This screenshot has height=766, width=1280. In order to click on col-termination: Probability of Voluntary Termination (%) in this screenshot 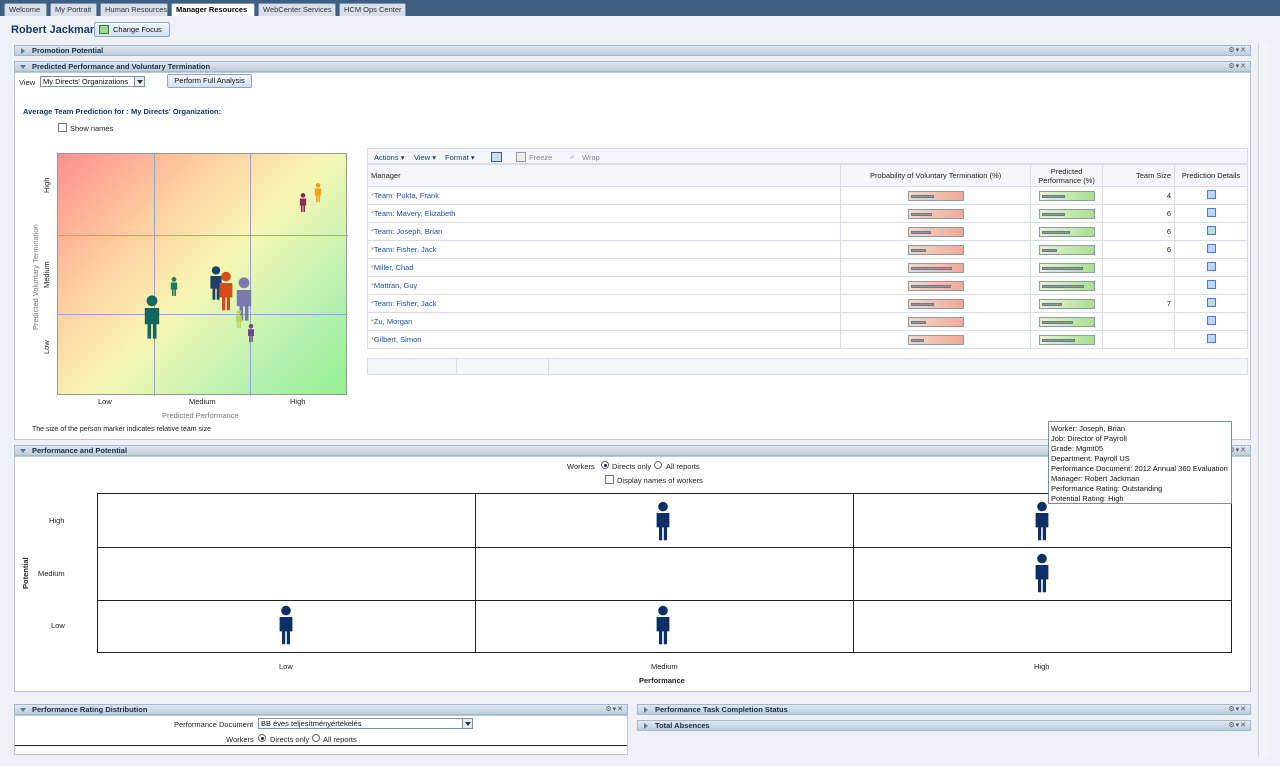, I will do `click(936, 175)`.